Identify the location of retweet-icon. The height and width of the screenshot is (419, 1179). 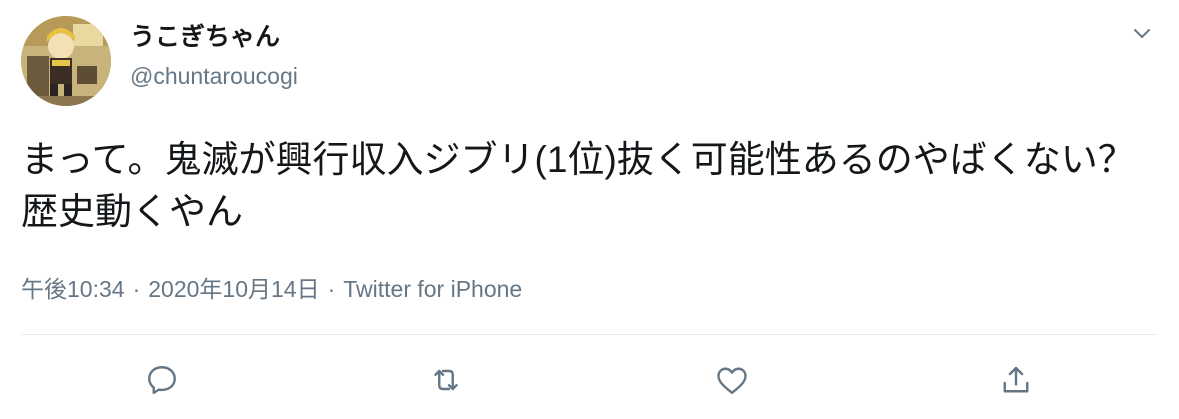
(446, 380).